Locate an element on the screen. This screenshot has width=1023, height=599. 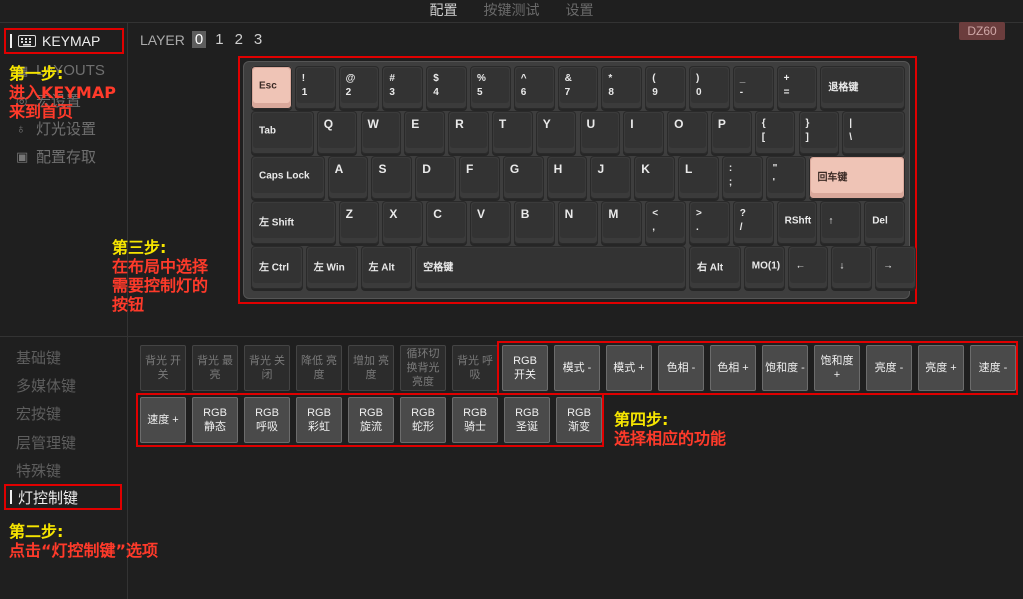
light-key-dim-2: 背光 关闭 is located at coordinates (267, 368).